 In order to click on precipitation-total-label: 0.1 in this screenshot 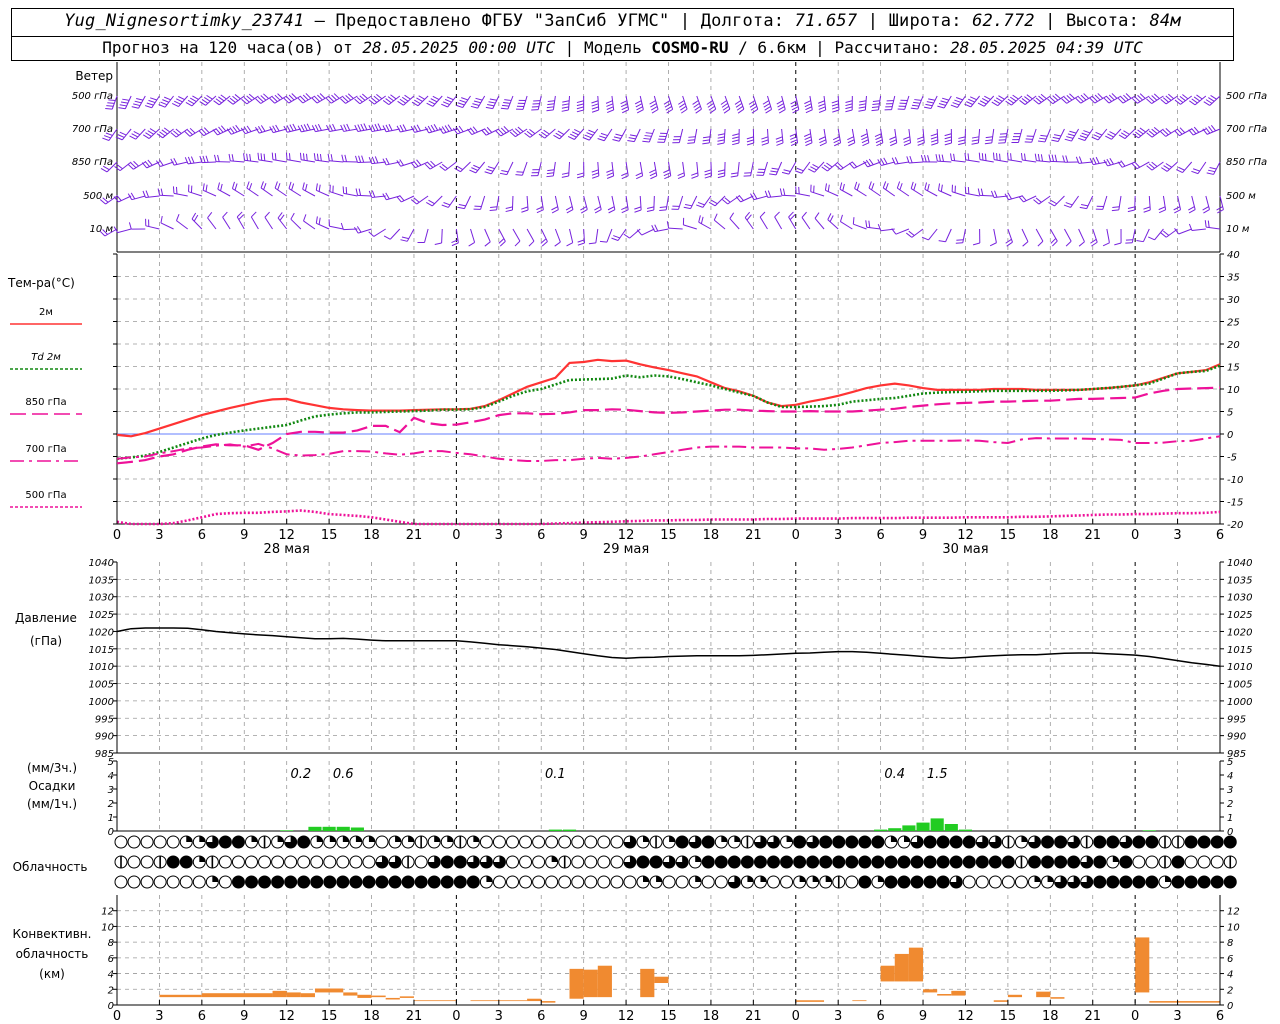, I will do `click(555, 774)`.